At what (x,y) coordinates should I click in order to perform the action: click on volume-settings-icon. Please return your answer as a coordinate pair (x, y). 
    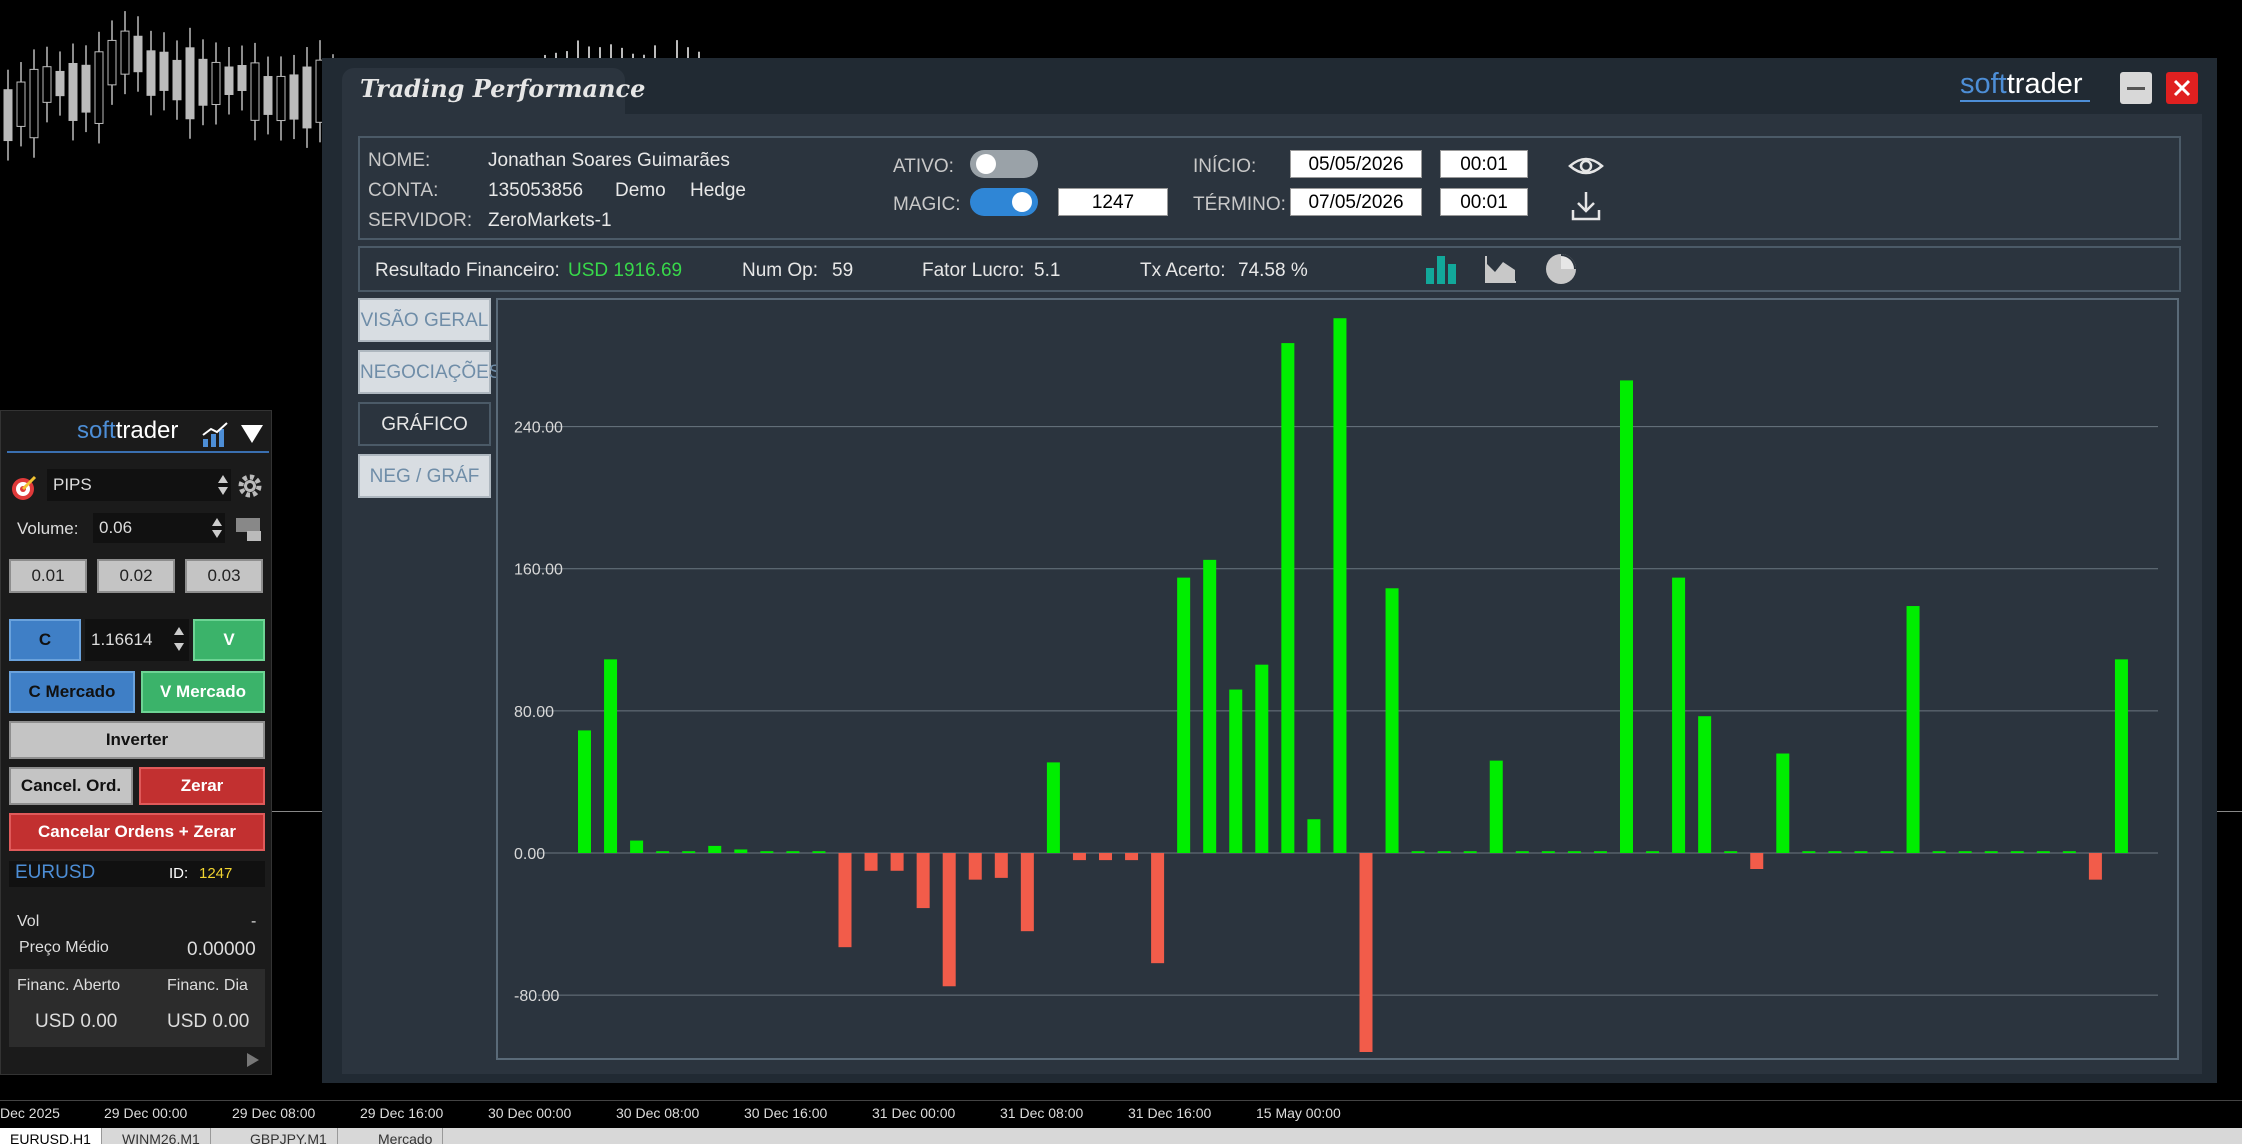
    Looking at the image, I should click on (249, 529).